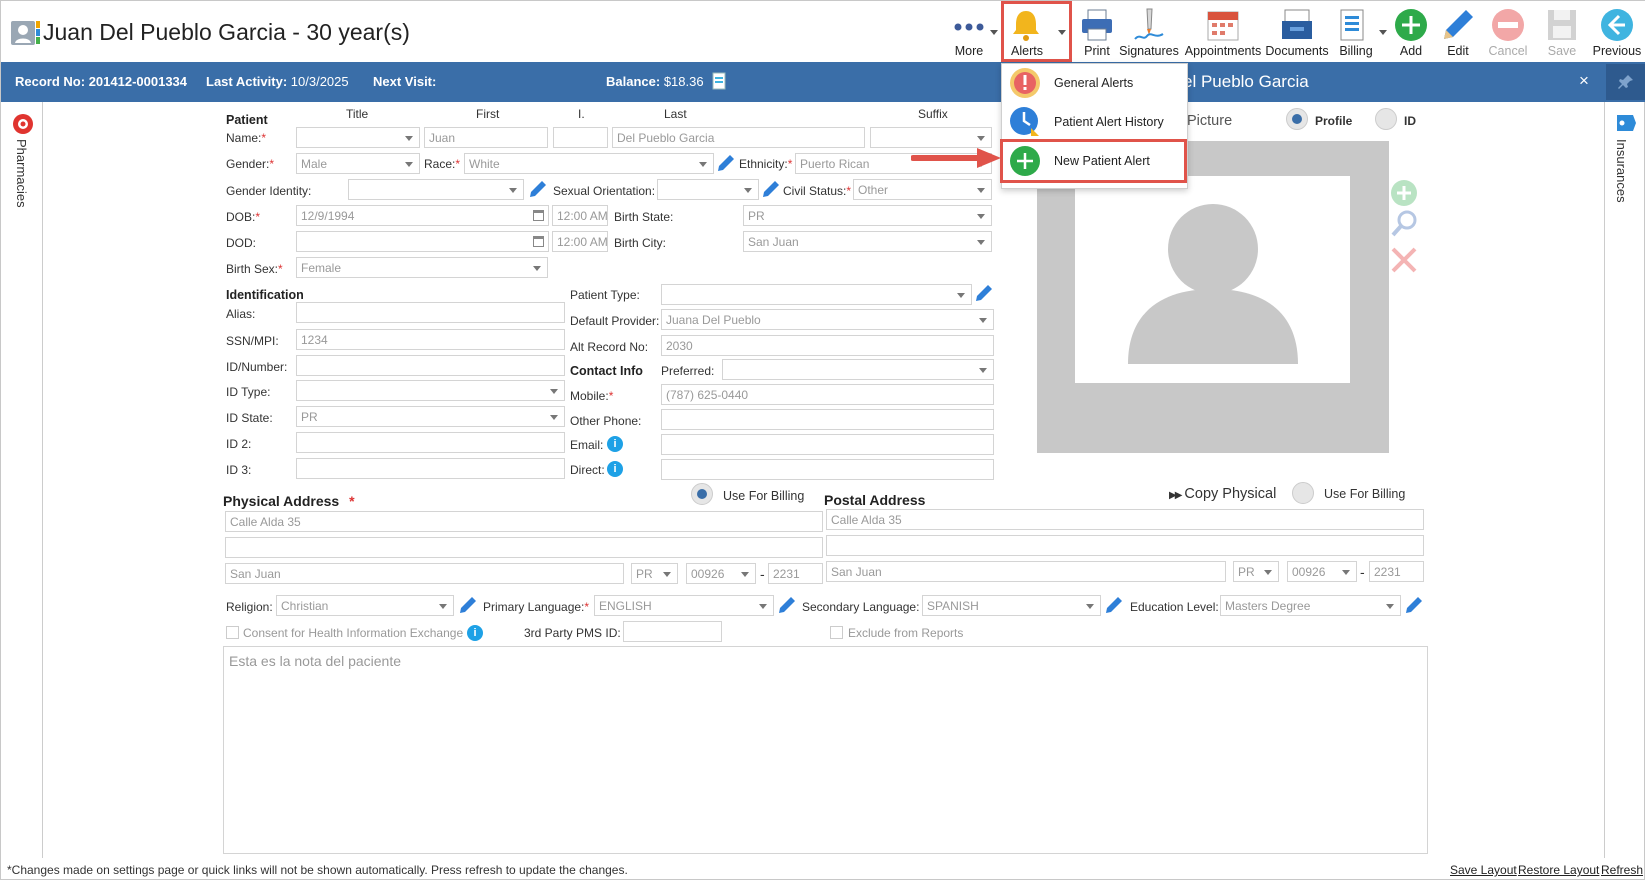 The height and width of the screenshot is (880, 1645). I want to click on dob-input: 12/9/1994, so click(422, 215).